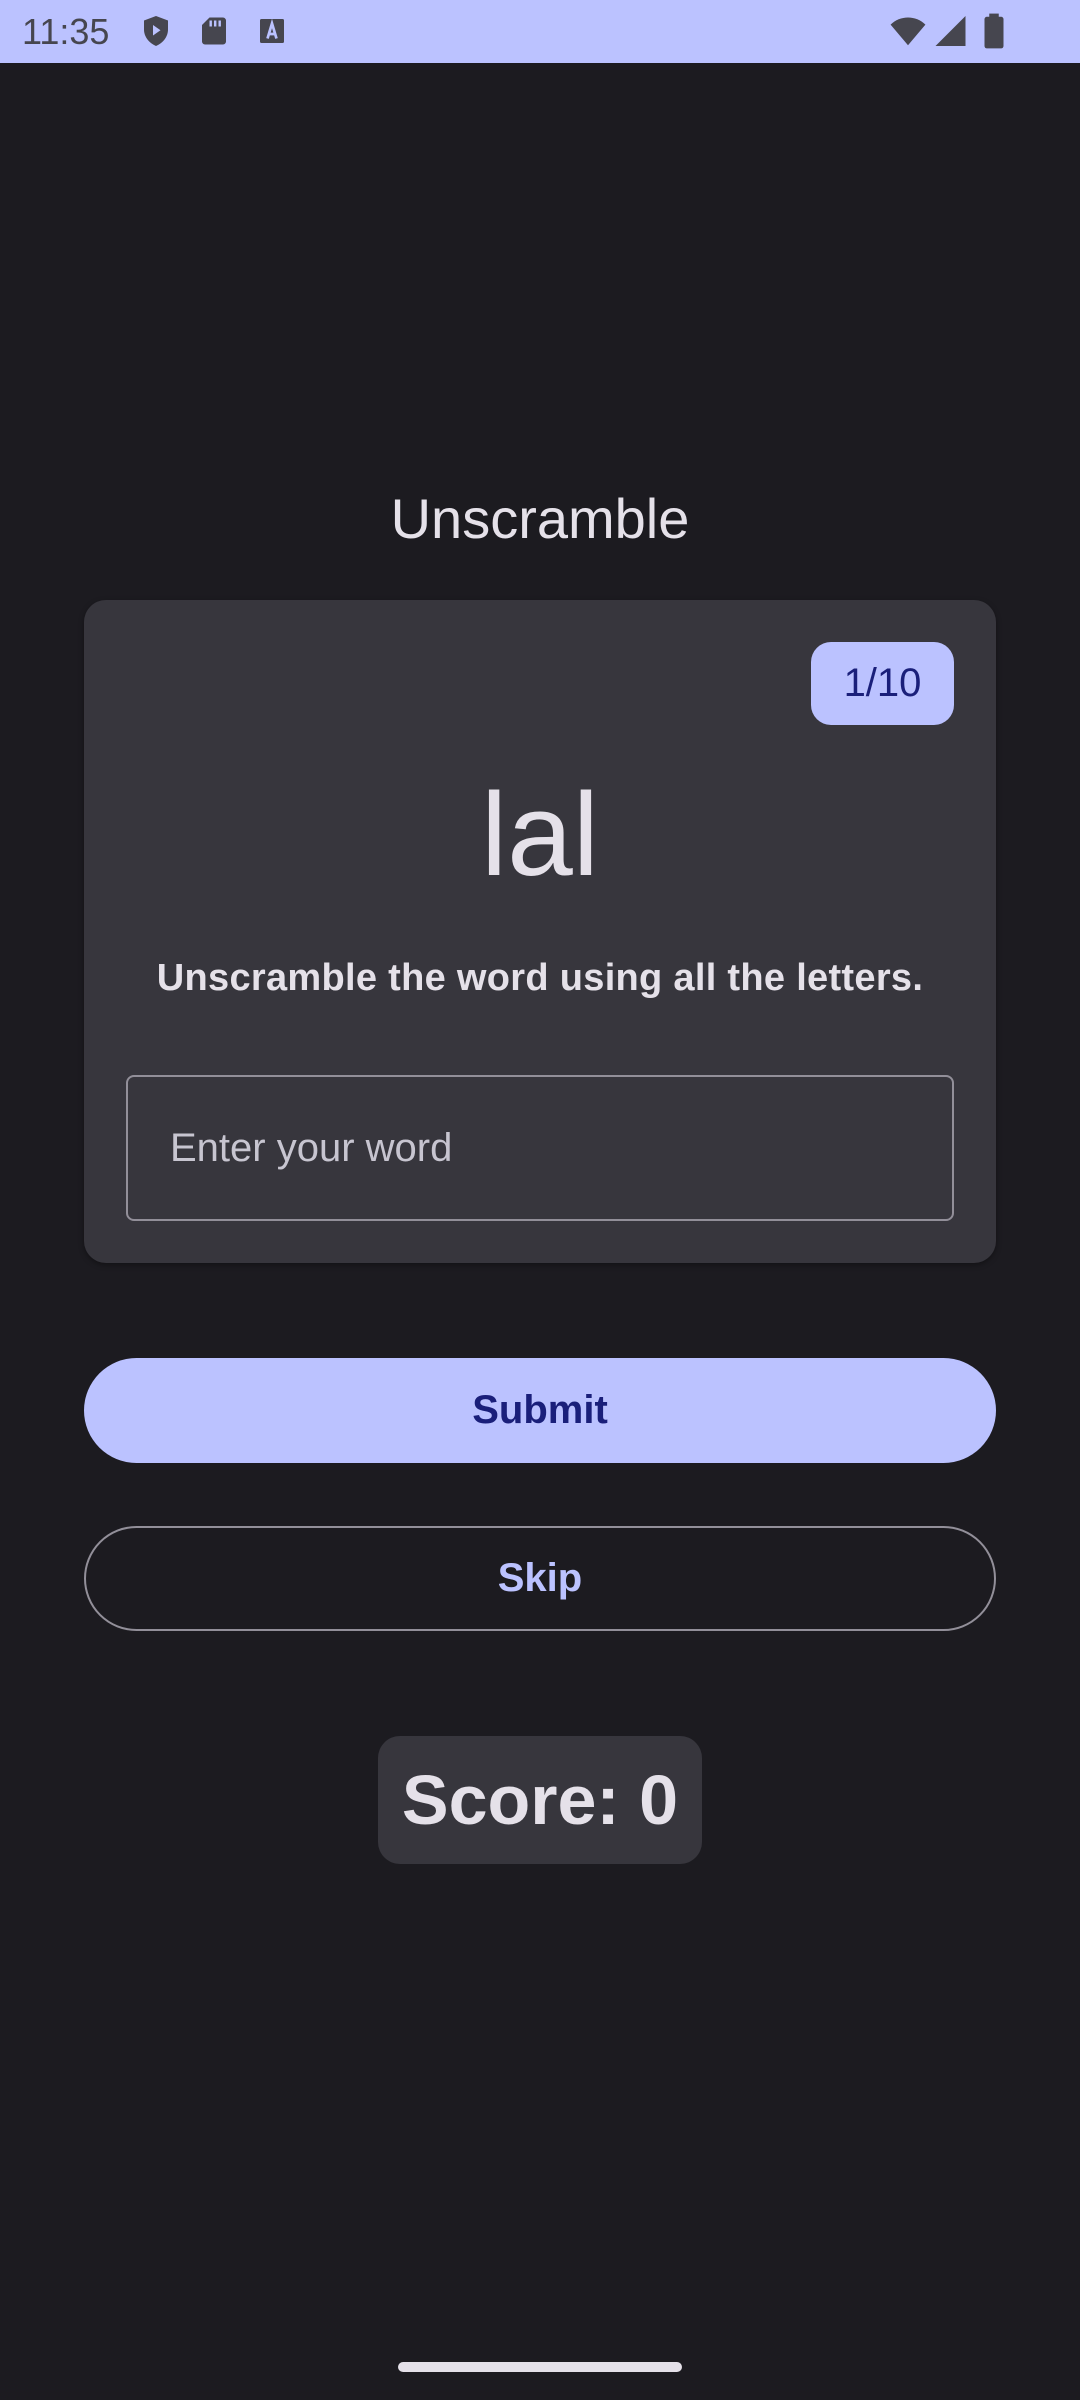  Describe the element at coordinates (540, 1148) in the screenshot. I see `word-input` at that location.